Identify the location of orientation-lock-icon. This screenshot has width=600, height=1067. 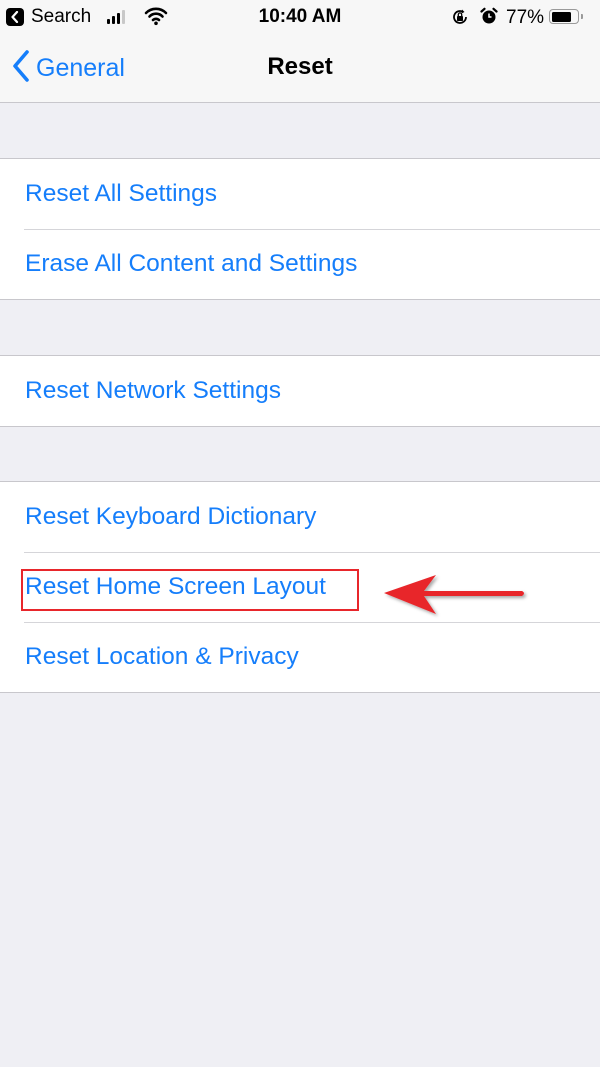
(460, 20).